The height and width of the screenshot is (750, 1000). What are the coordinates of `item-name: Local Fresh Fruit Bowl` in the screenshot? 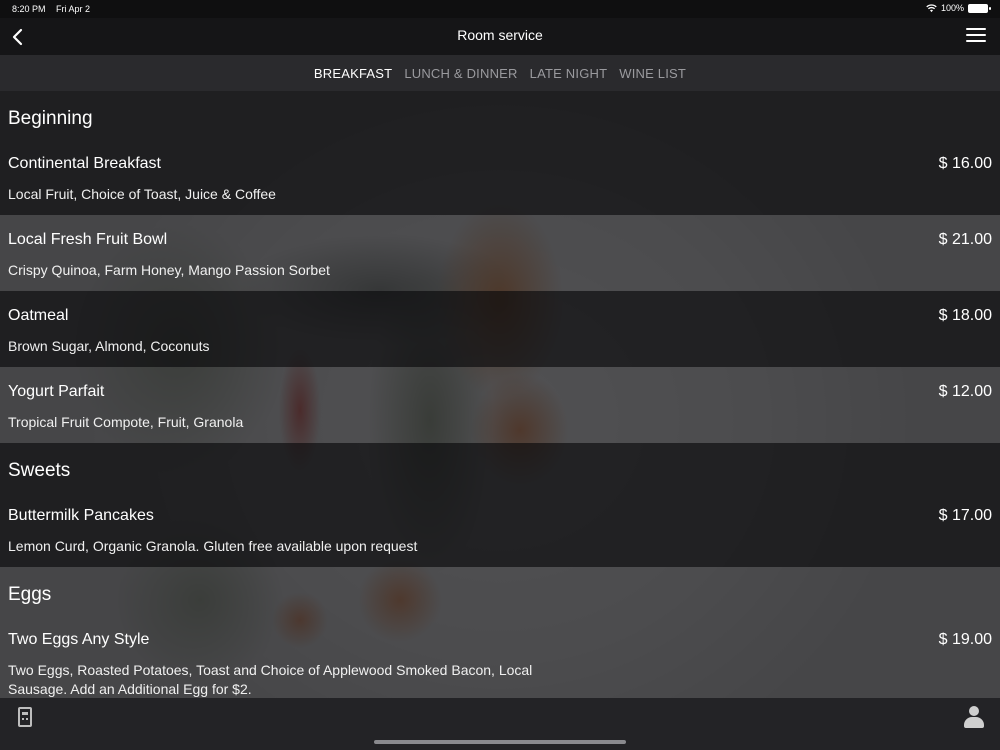 It's located at (88, 239).